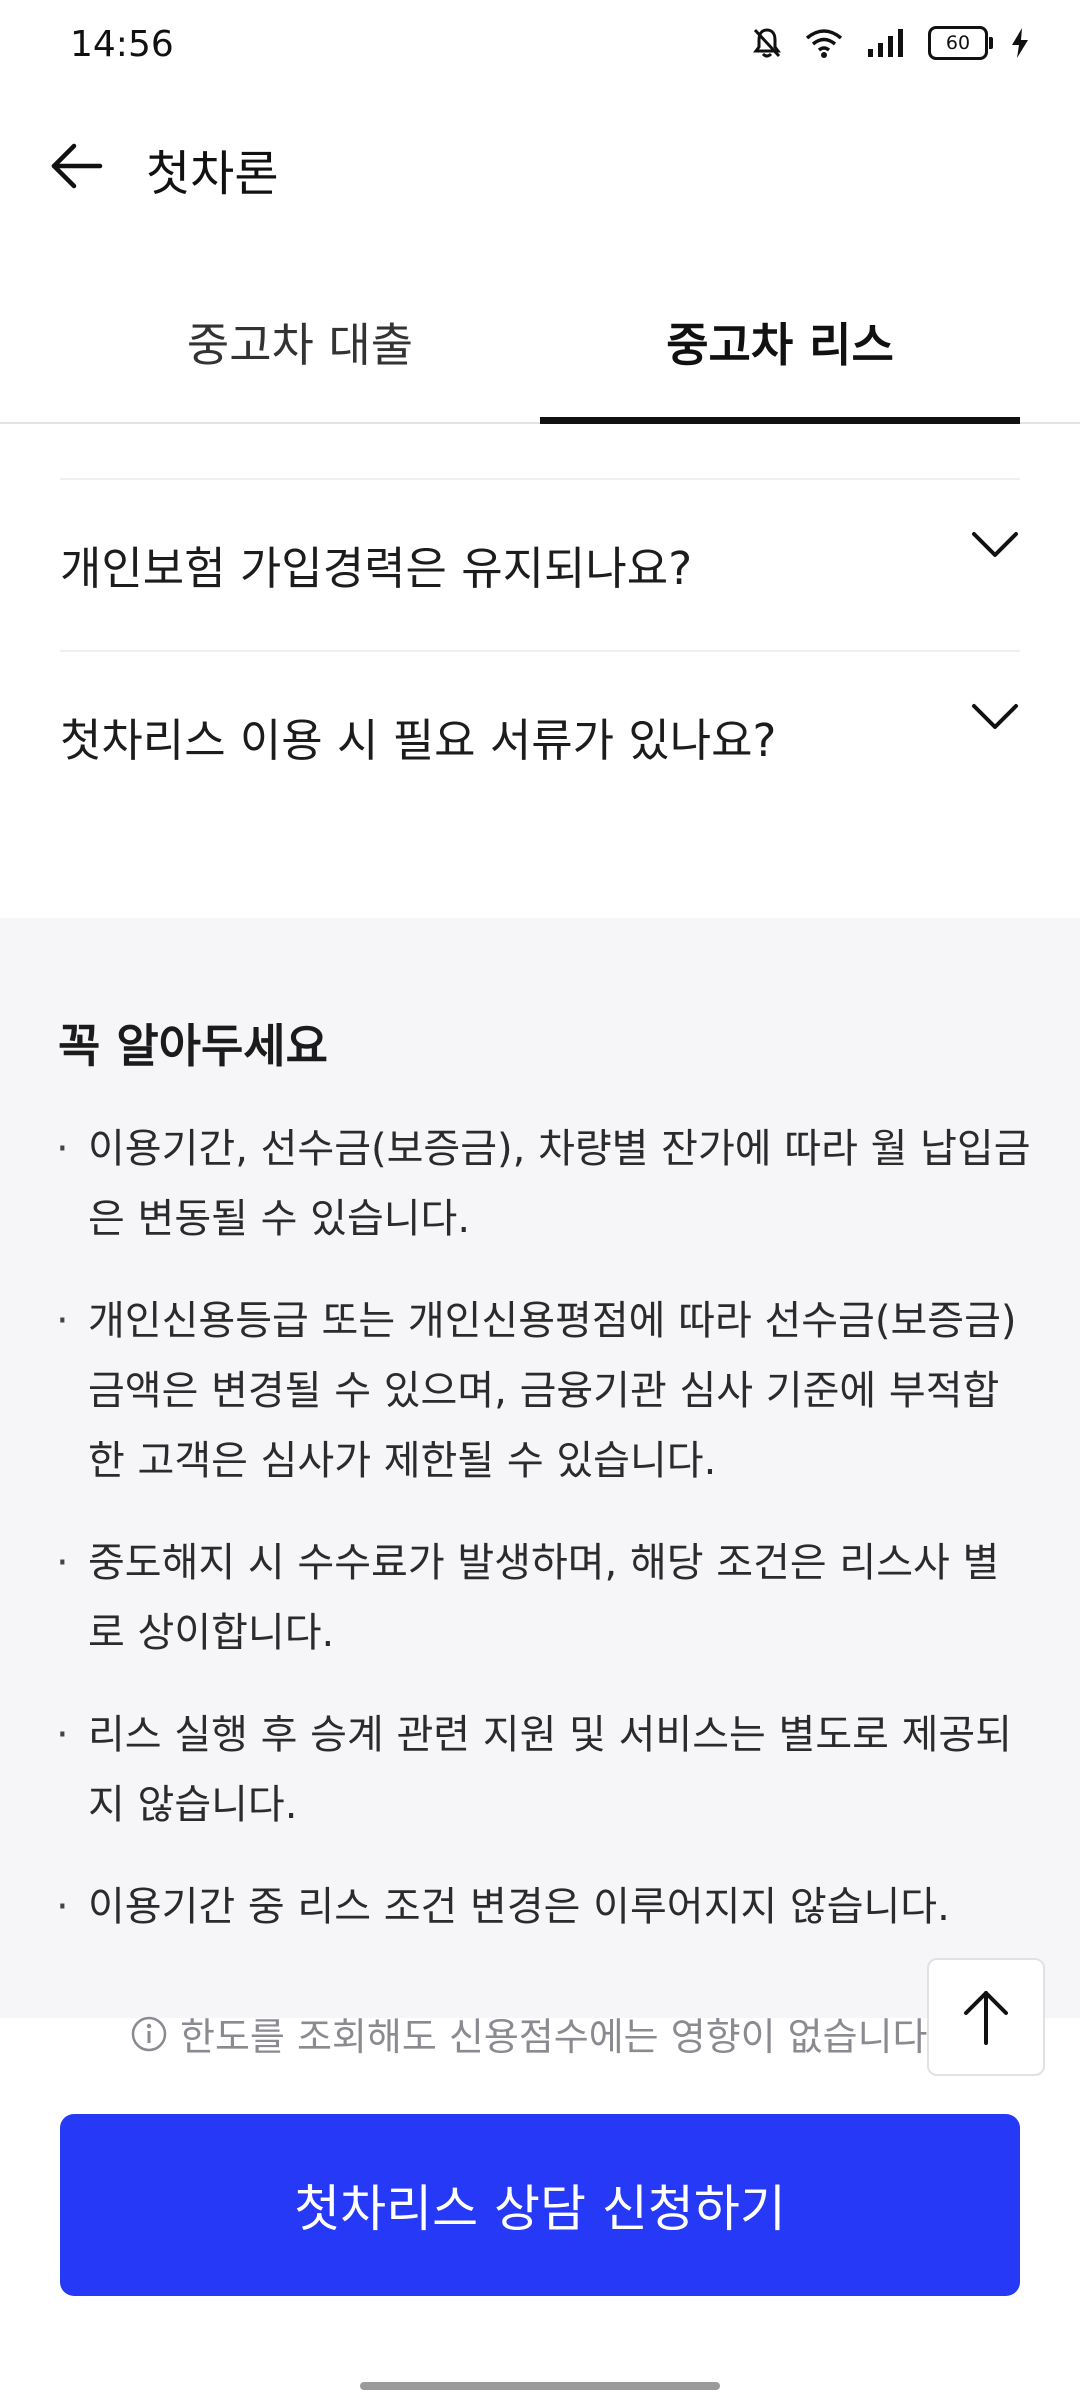 The height and width of the screenshot is (2400, 1080). I want to click on notice-text: 이용기간 중 리스 조건 변경은 이루어지지 않습니다., so click(519, 1907).